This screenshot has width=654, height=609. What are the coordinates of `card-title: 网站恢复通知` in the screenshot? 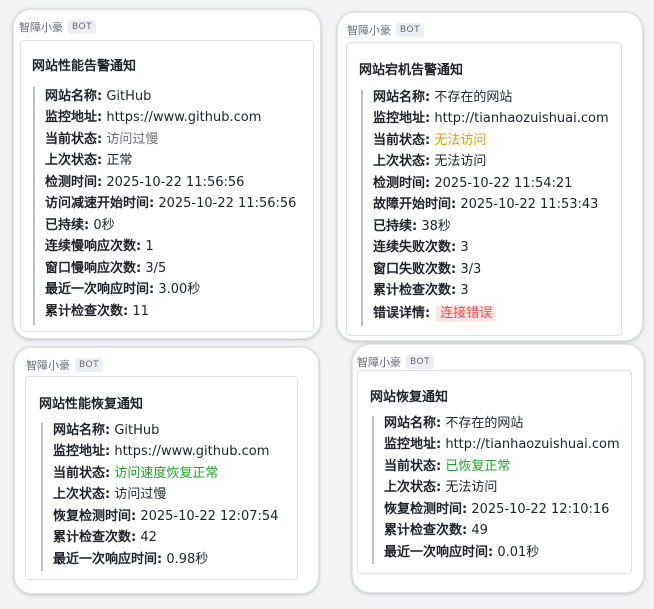 It's located at (409, 397).